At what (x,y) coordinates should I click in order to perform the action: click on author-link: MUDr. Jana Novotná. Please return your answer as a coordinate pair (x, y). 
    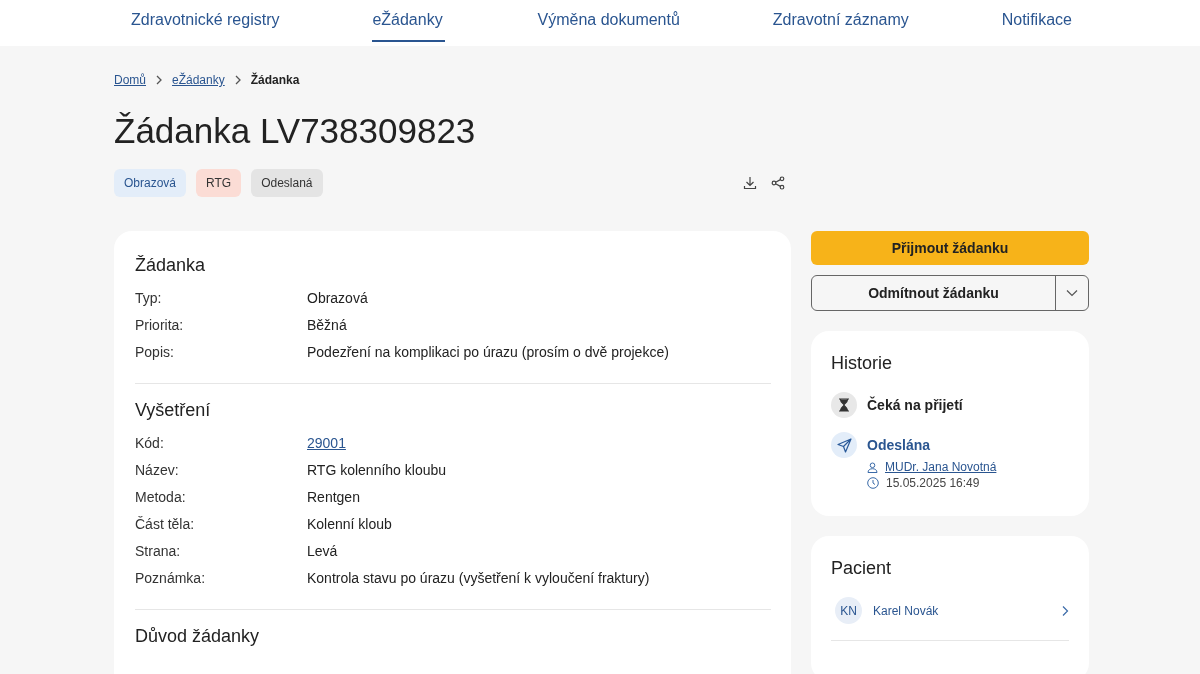
    Looking at the image, I should click on (941, 467).